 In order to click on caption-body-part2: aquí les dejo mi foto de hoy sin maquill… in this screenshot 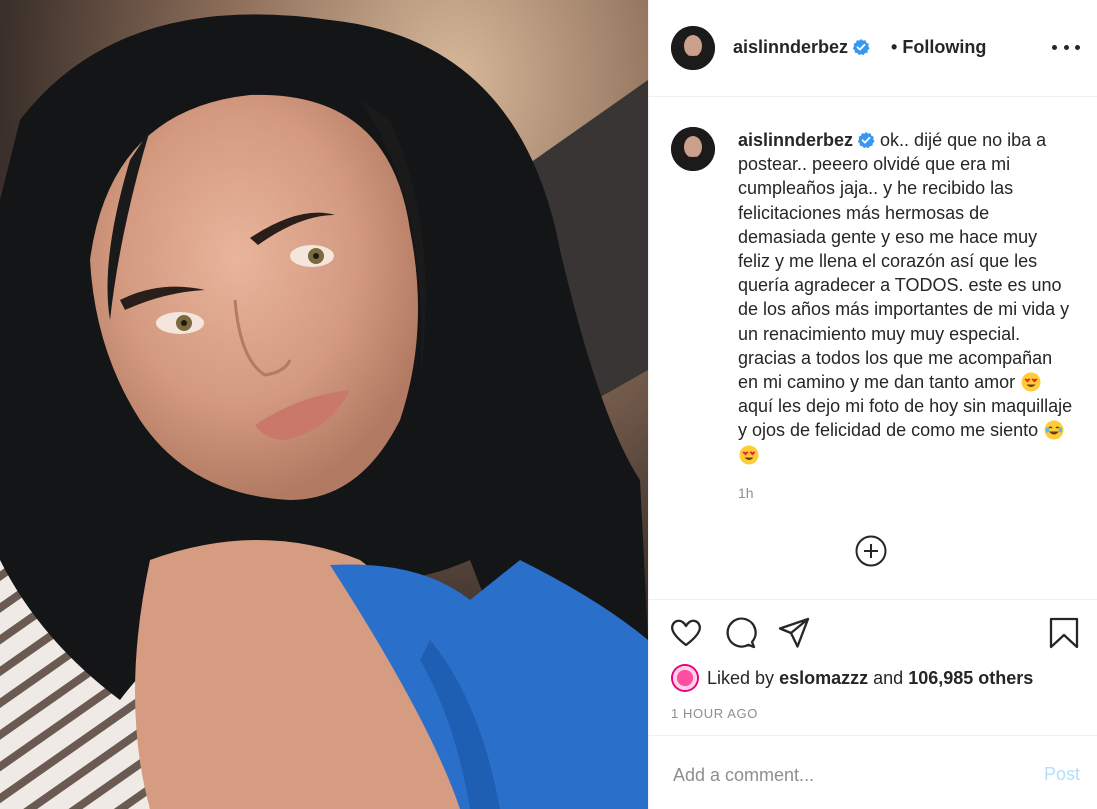, I will do `click(905, 418)`.